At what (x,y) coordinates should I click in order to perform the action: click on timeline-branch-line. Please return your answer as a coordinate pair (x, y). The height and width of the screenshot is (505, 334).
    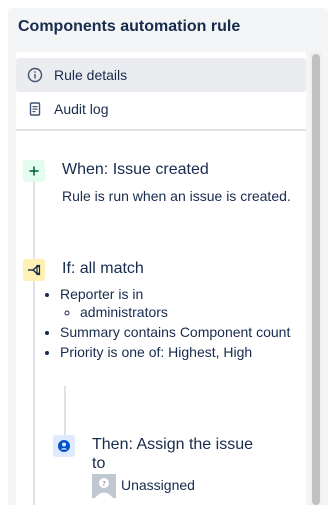
    Looking at the image, I should click on (65, 411).